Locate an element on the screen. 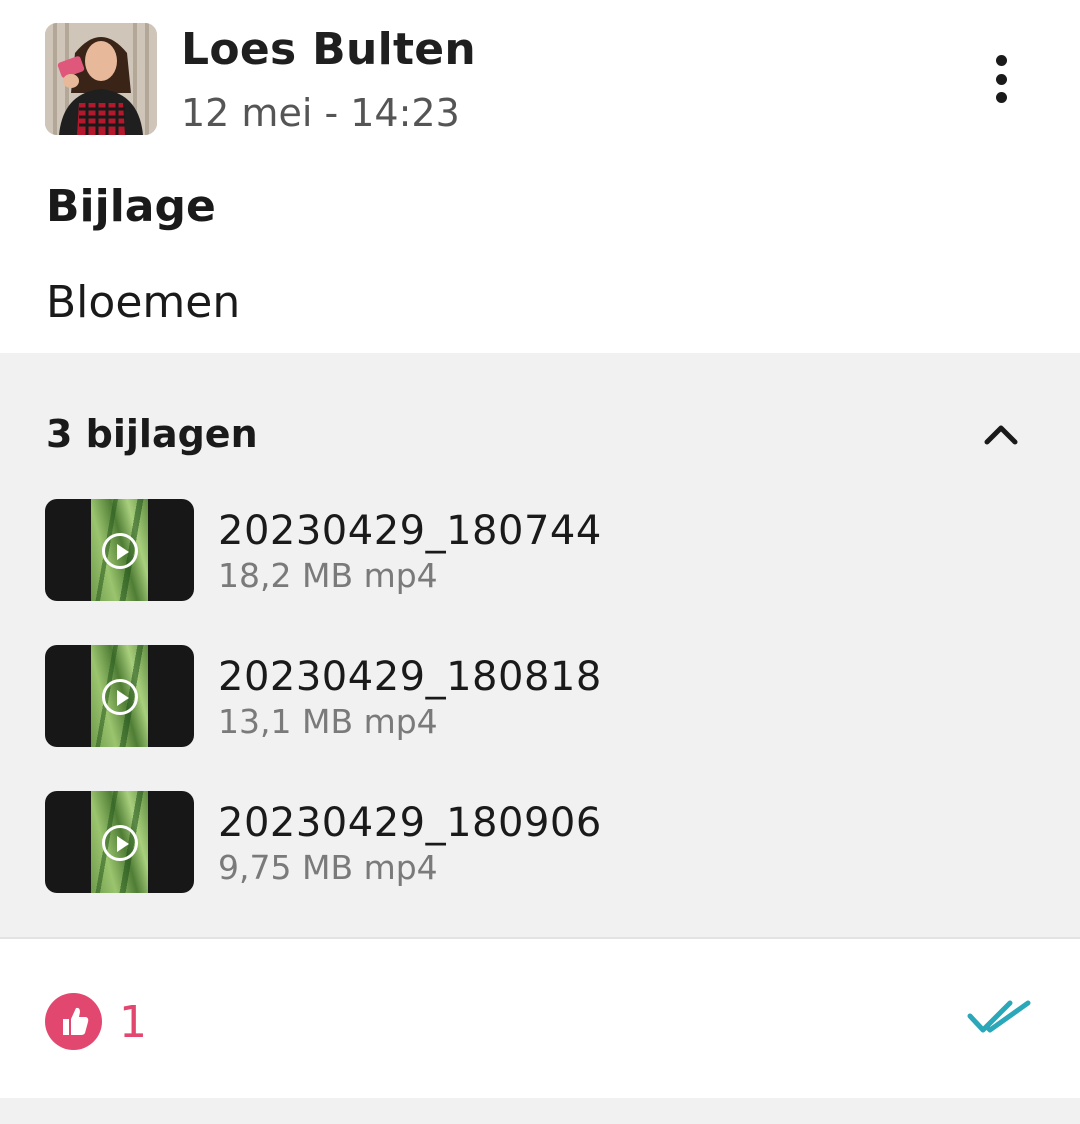 The width and height of the screenshot is (1080, 1124). read-status is located at coordinates (999, 1018).